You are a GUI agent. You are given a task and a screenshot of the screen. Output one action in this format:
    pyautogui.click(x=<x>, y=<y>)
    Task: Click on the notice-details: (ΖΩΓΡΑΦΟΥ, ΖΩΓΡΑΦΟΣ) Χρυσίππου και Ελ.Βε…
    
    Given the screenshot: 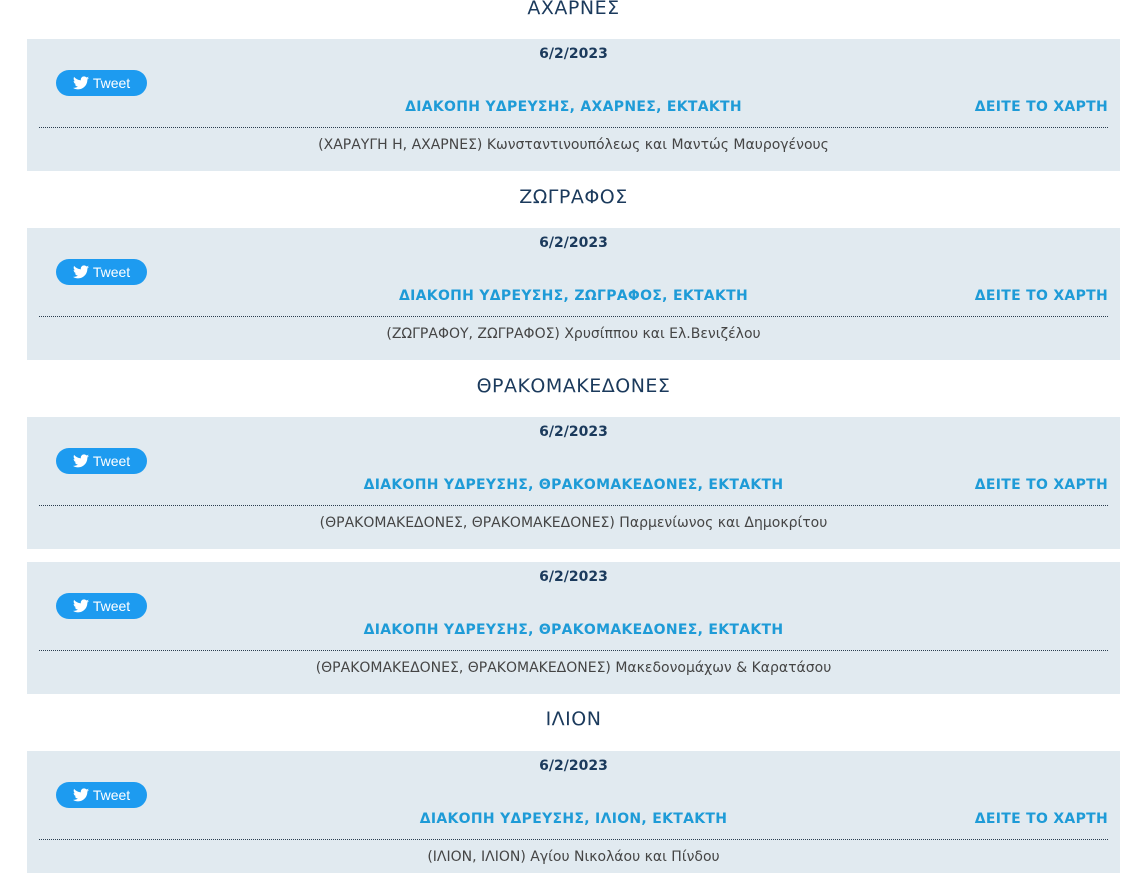 What is the action you would take?
    pyautogui.click(x=573, y=334)
    